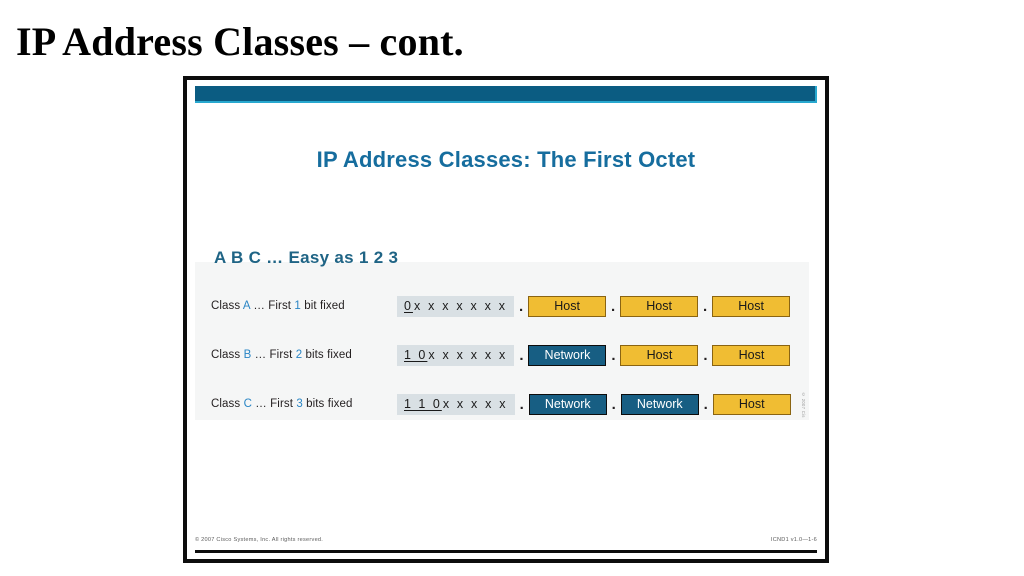 The image size is (1024, 576). I want to click on class-c-fixed-bits: 1 1 0, so click(423, 404).